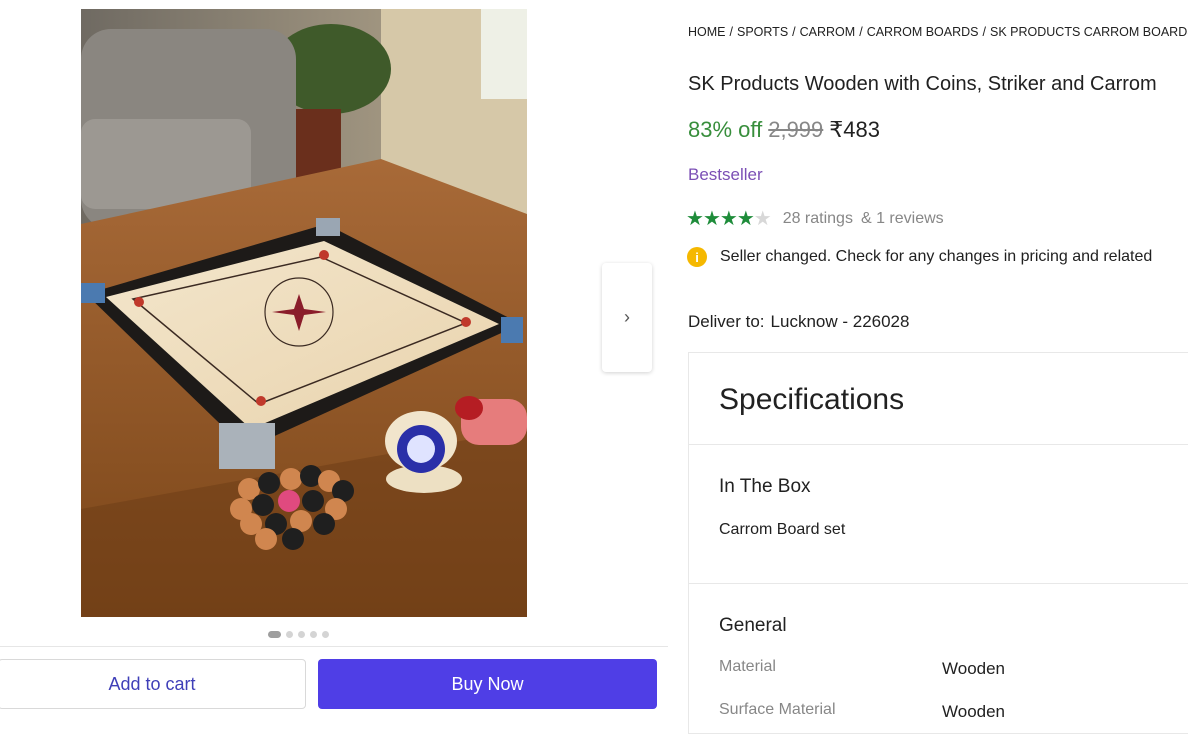 The height and width of the screenshot is (734, 1188). I want to click on mrp-price: 2,999, so click(796, 129).